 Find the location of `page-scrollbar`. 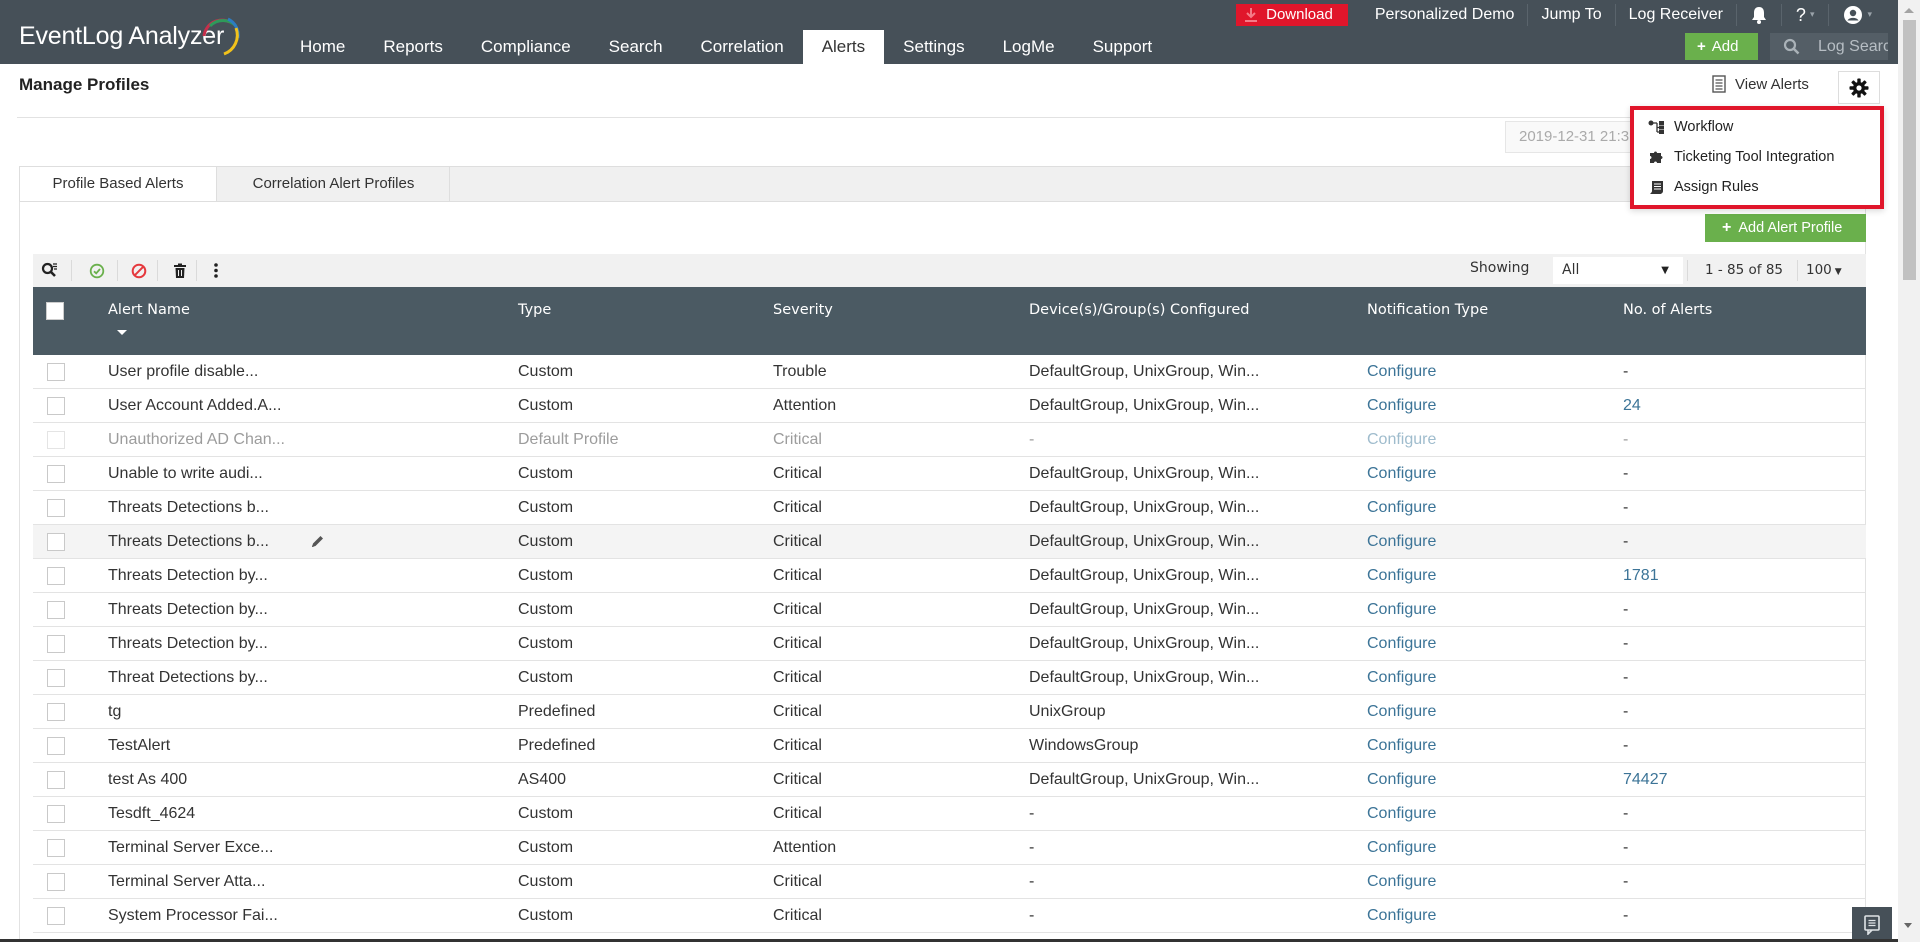

page-scrollbar is located at coordinates (1909, 471).